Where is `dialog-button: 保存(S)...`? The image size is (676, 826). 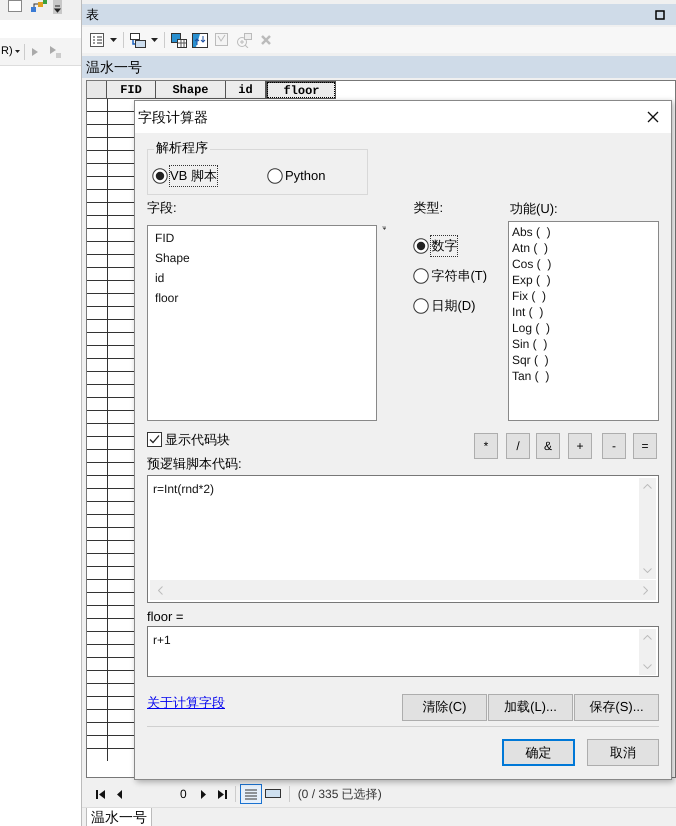 dialog-button: 保存(S)... is located at coordinates (616, 707).